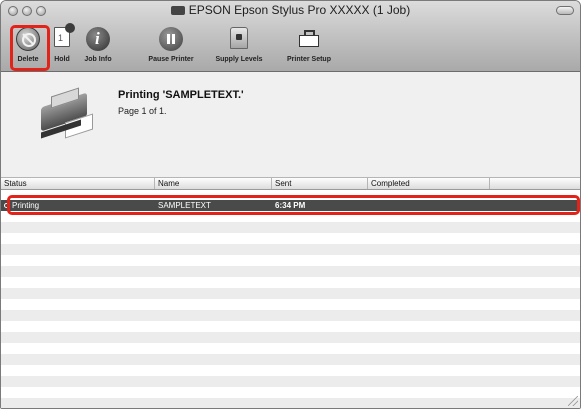  Describe the element at coordinates (309, 59) in the screenshot. I see `printer-setup-button-label: Printer Setup` at that location.